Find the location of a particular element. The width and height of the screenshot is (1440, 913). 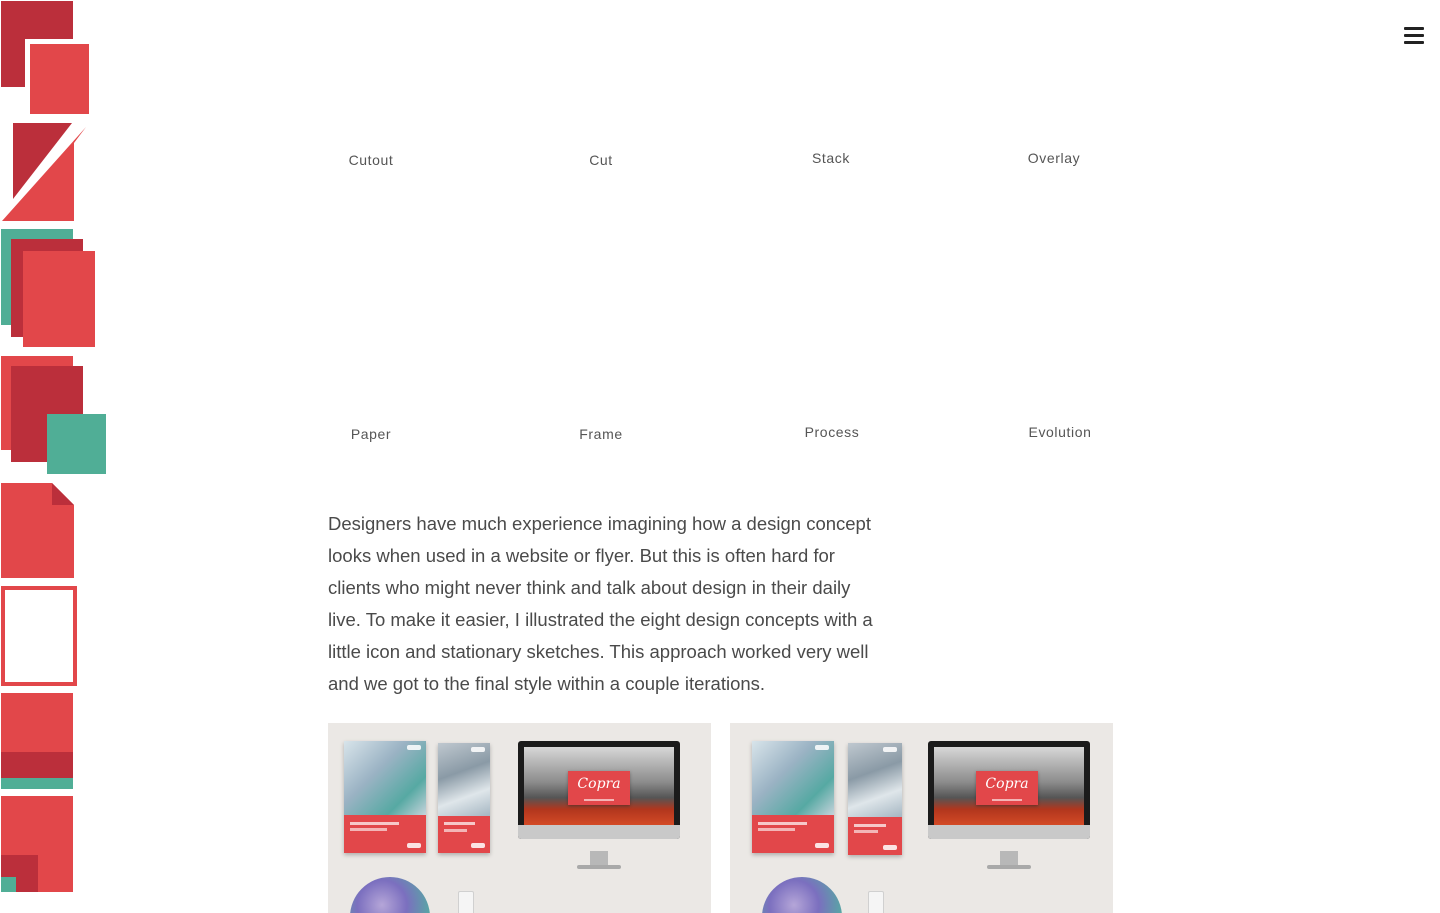

concept-label: Paper is located at coordinates (371, 434).